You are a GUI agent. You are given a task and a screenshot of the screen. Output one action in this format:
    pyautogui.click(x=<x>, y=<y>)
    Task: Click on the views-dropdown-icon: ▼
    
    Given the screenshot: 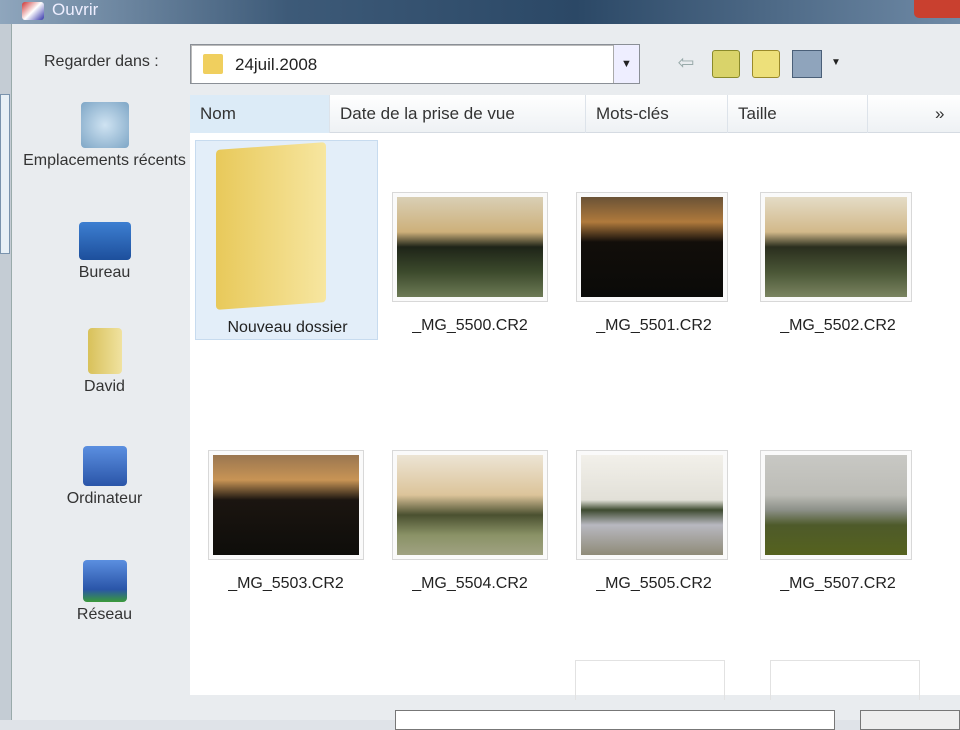 What is the action you would take?
    pyautogui.click(x=836, y=64)
    